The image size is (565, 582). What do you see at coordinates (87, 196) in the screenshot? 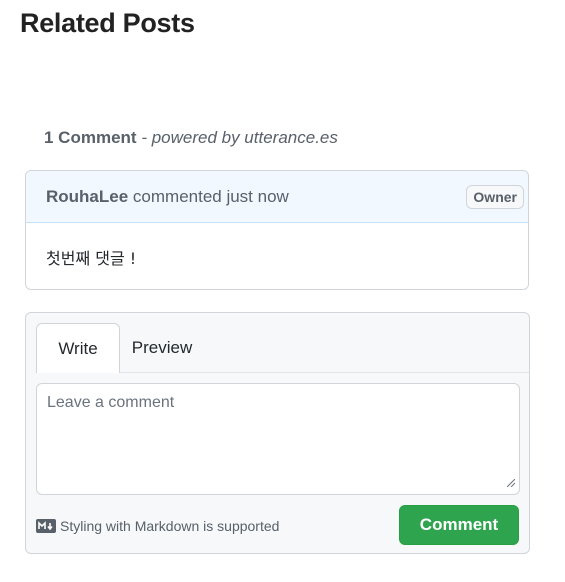
I see `comment-author-link: RouhaLee` at bounding box center [87, 196].